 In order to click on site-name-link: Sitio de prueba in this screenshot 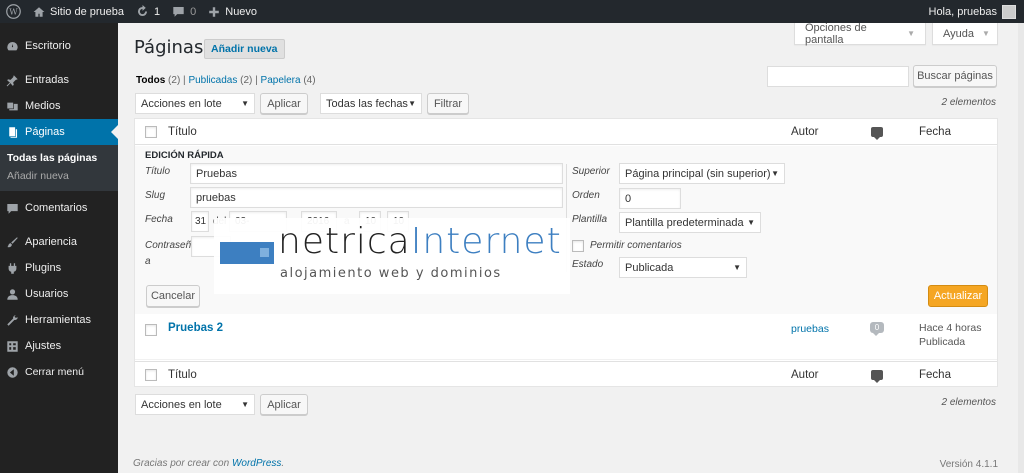, I will do `click(78, 11)`.